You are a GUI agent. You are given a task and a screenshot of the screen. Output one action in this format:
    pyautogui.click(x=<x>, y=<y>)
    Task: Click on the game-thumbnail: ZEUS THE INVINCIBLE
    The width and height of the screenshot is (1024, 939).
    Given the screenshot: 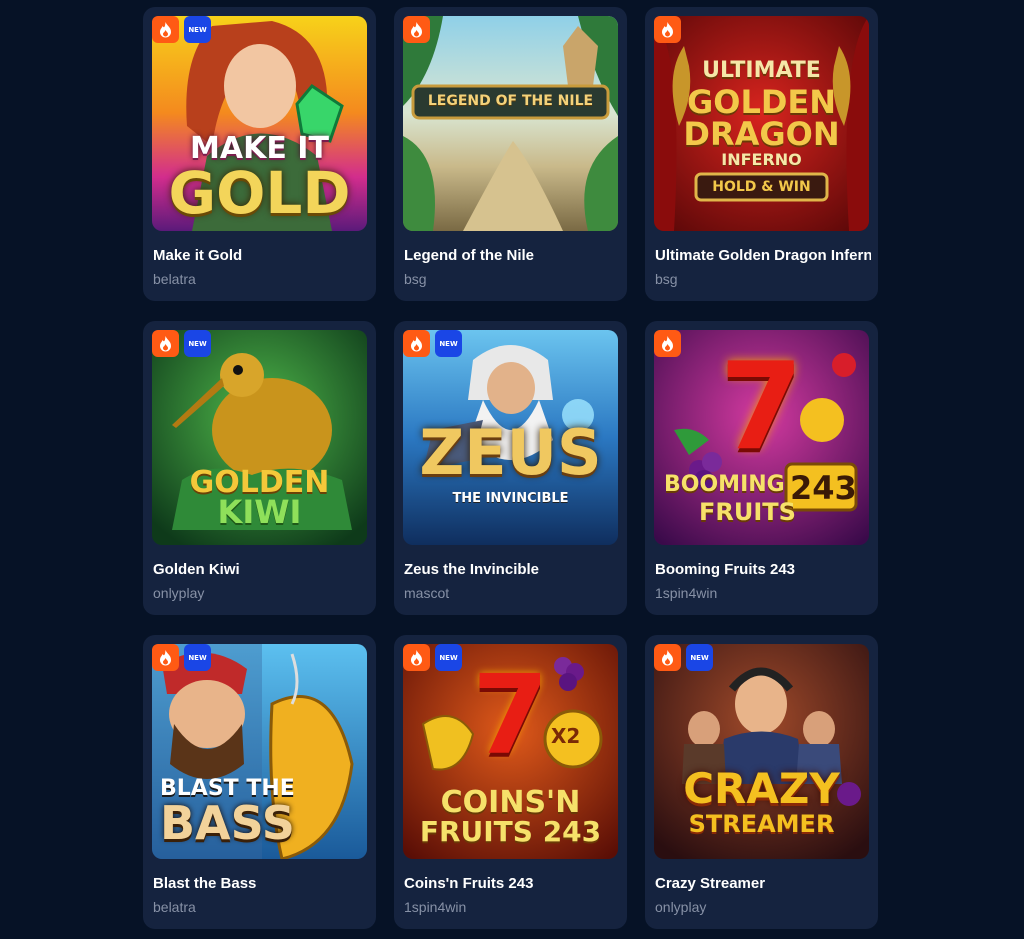 What is the action you would take?
    pyautogui.click(x=510, y=437)
    